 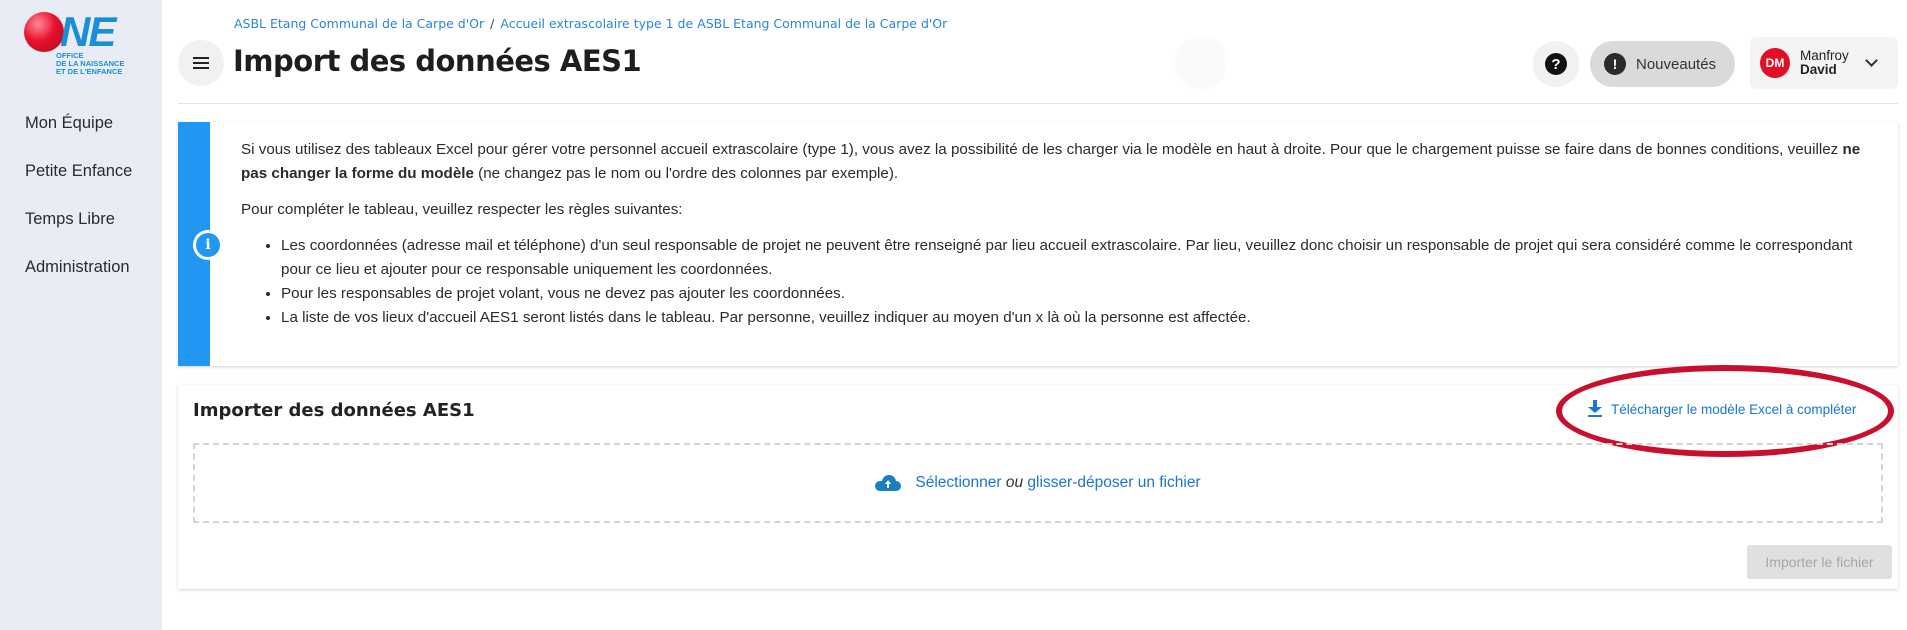 What do you see at coordinates (1871, 60) in the screenshot?
I see `chevron-down-icon` at bounding box center [1871, 60].